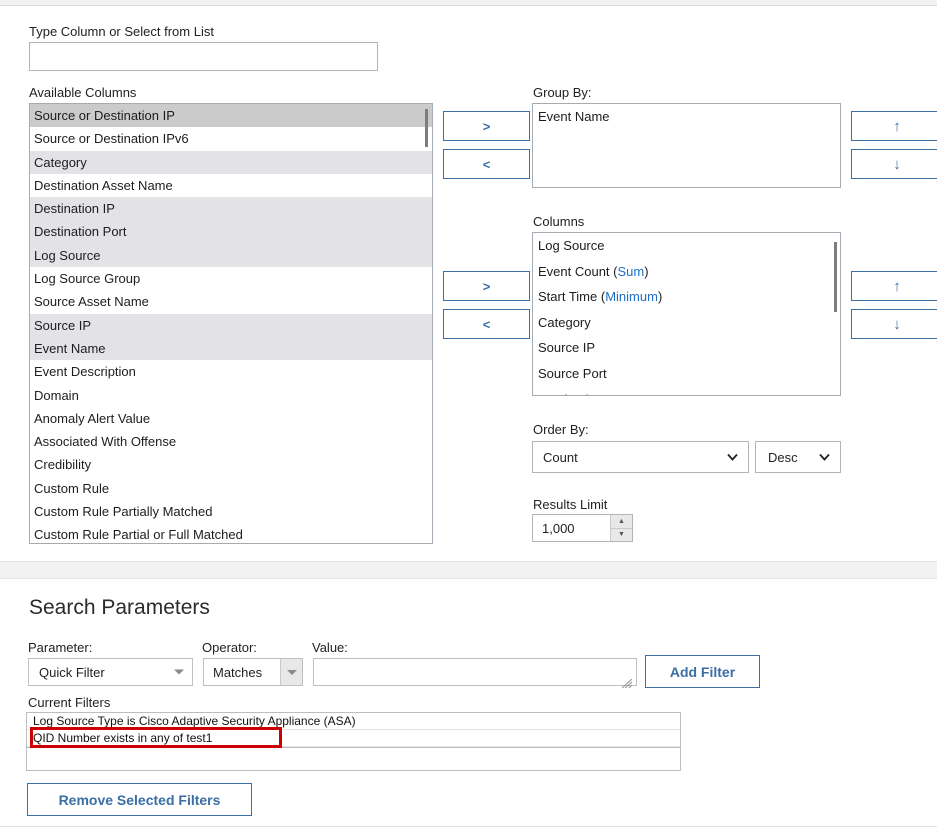 The height and width of the screenshot is (830, 937). What do you see at coordinates (559, 221) in the screenshot?
I see `columns-label: Columns` at bounding box center [559, 221].